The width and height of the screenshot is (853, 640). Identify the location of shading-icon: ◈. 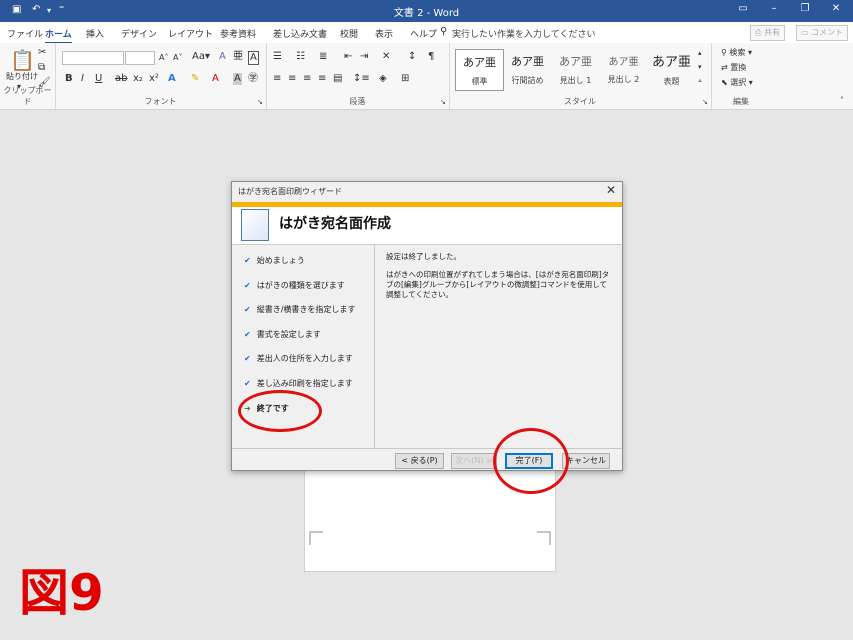
(383, 79).